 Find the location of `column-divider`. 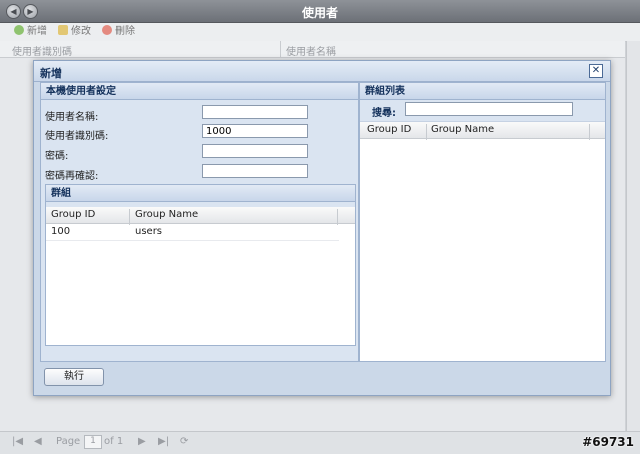

column-divider is located at coordinates (280, 49).